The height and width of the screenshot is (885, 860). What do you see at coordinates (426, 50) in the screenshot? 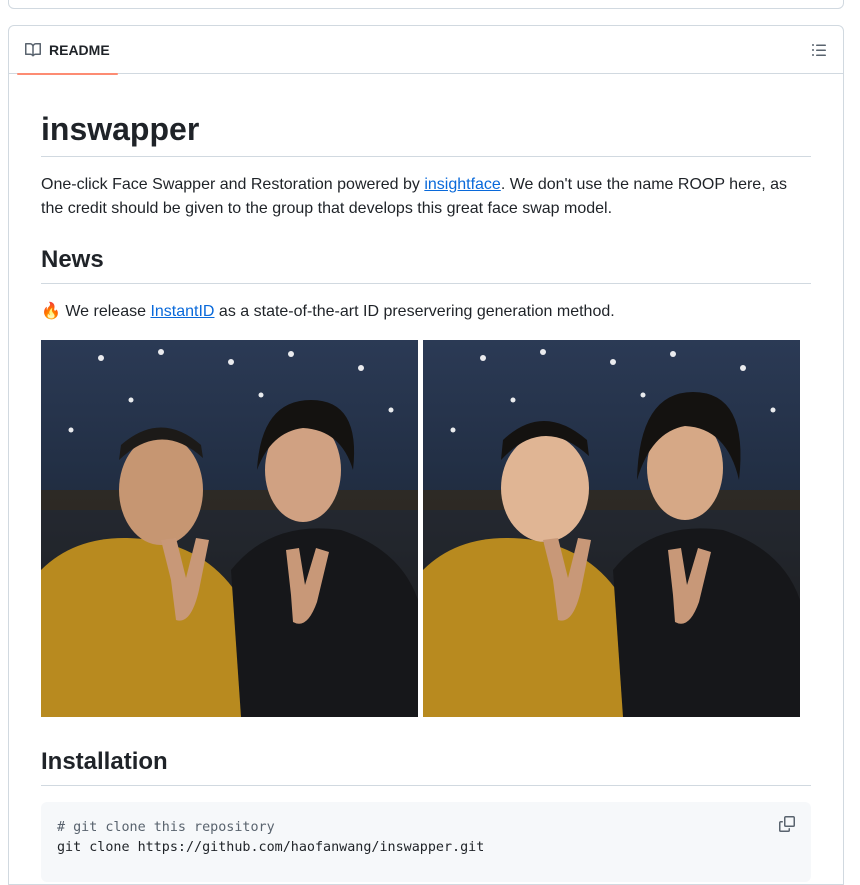
I see `readme-header: README` at bounding box center [426, 50].